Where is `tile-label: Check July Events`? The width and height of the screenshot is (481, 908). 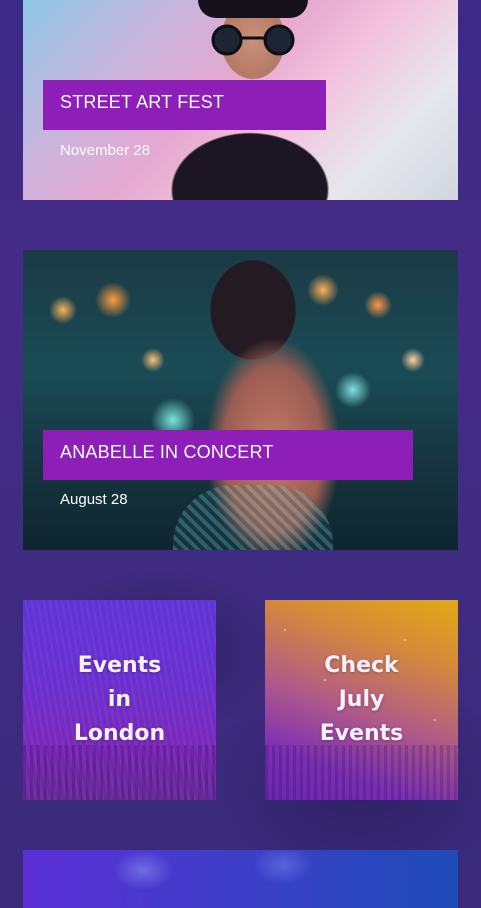
tile-label: Check July Events is located at coordinates (361, 699).